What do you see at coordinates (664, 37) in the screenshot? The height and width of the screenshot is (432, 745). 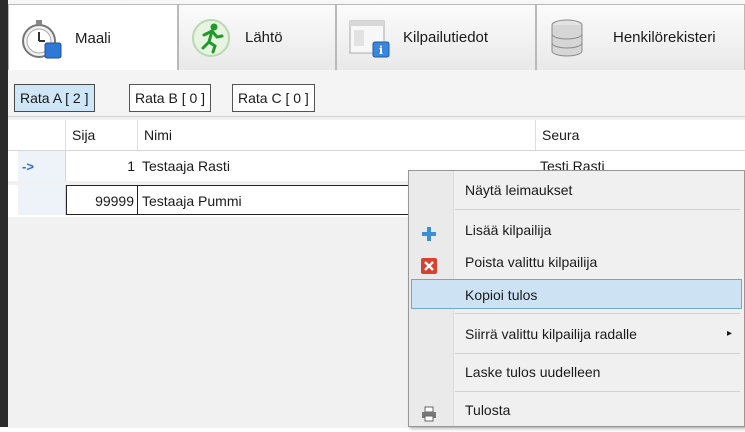 I see `tab-label: Henkilörekisteri` at bounding box center [664, 37].